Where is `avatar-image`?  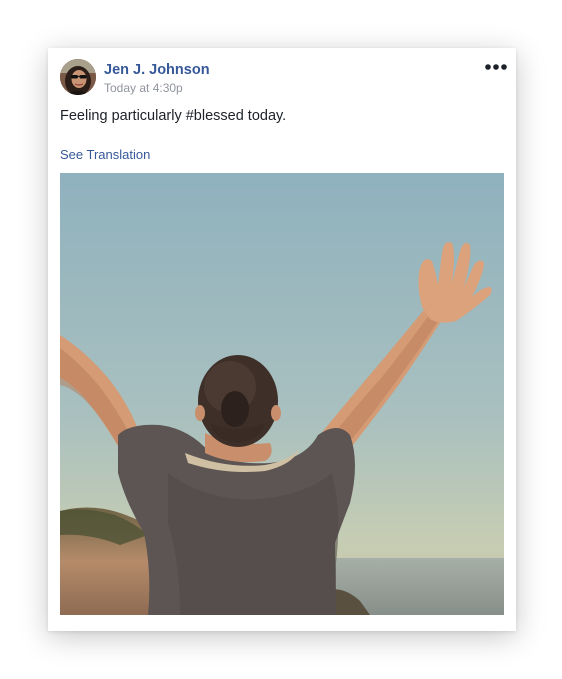
avatar-image is located at coordinates (78, 77).